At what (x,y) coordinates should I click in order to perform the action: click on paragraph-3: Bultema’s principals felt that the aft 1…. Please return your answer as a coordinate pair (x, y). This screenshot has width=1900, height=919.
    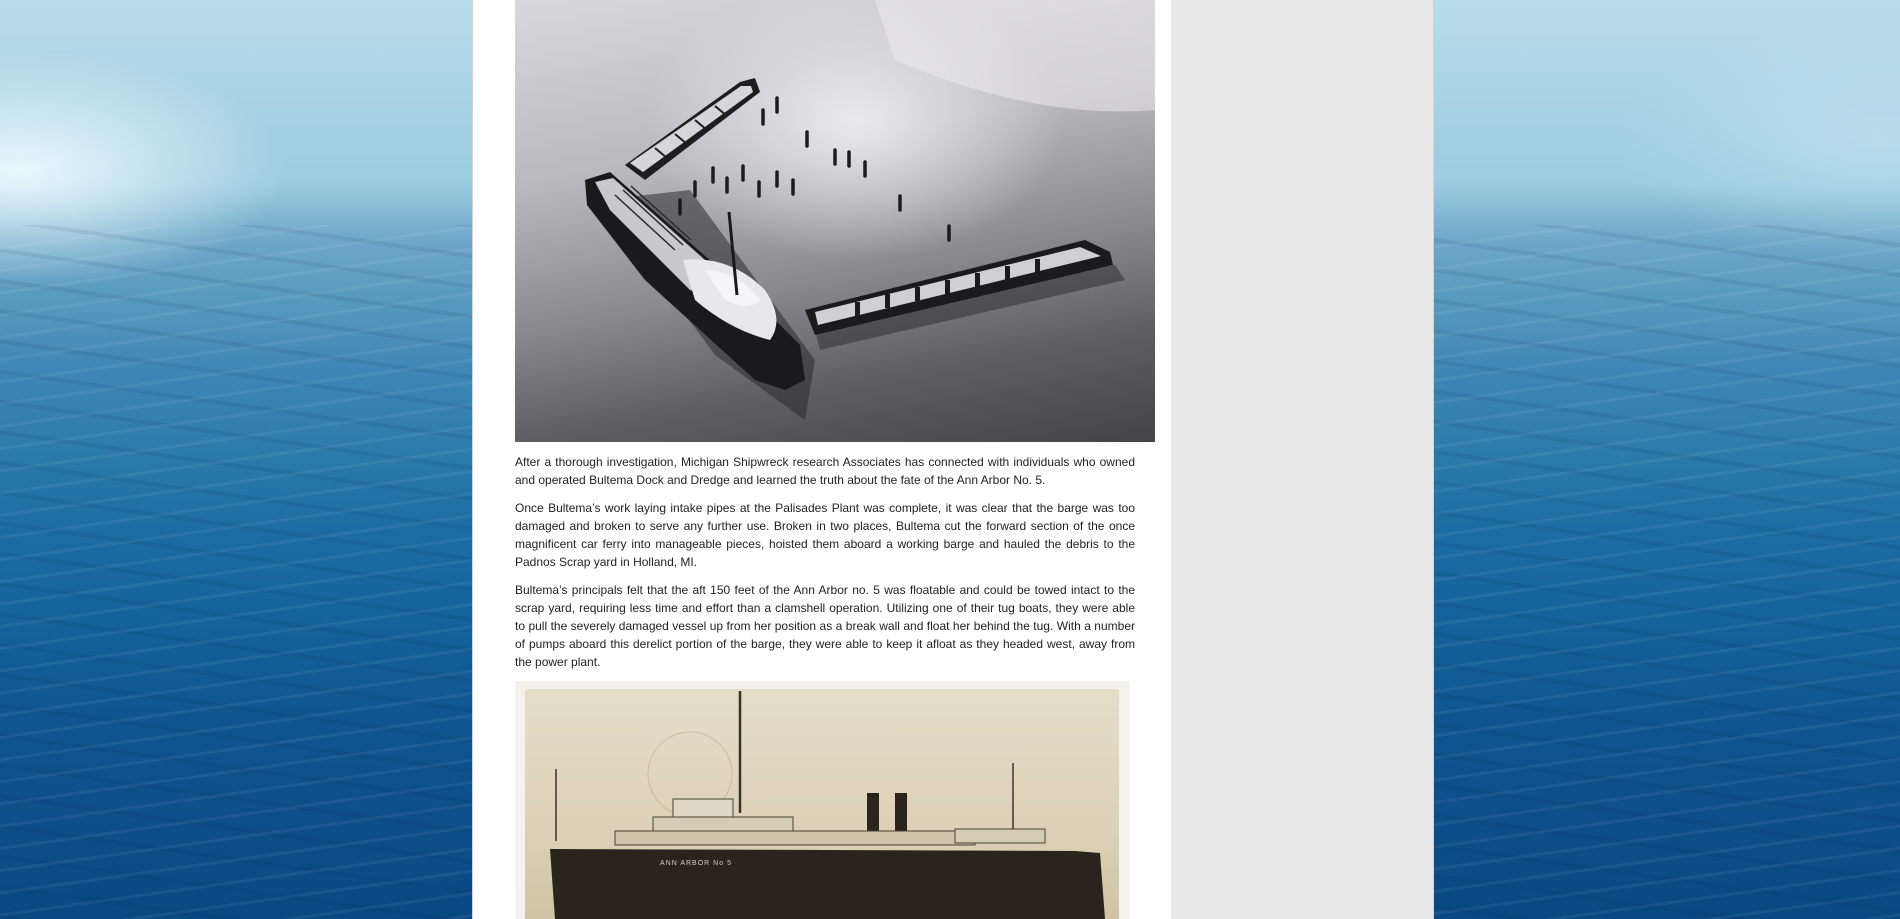
    Looking at the image, I should click on (825, 626).